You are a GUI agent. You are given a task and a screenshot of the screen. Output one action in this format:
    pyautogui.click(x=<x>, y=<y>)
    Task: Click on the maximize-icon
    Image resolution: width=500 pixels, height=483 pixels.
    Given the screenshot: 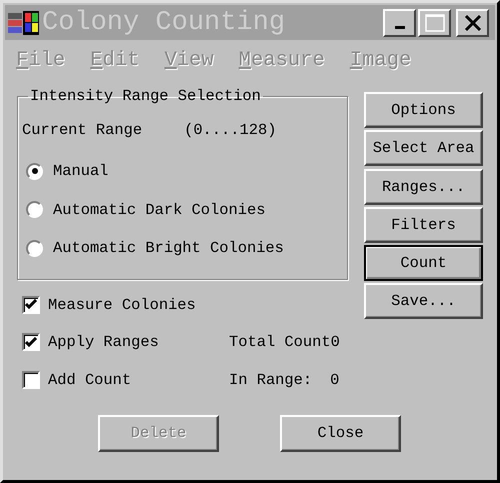 What is the action you would take?
    pyautogui.click(x=434, y=23)
    